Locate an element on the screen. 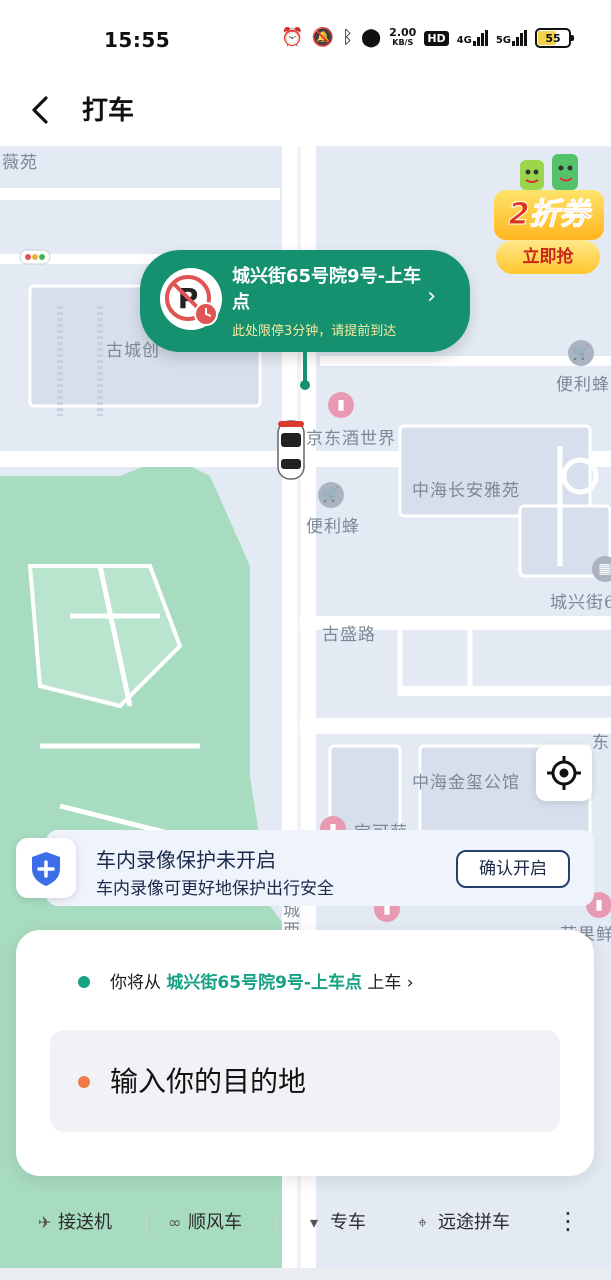 The width and height of the screenshot is (611, 1280). location-icon: ⌖ is located at coordinates (423, 1222).